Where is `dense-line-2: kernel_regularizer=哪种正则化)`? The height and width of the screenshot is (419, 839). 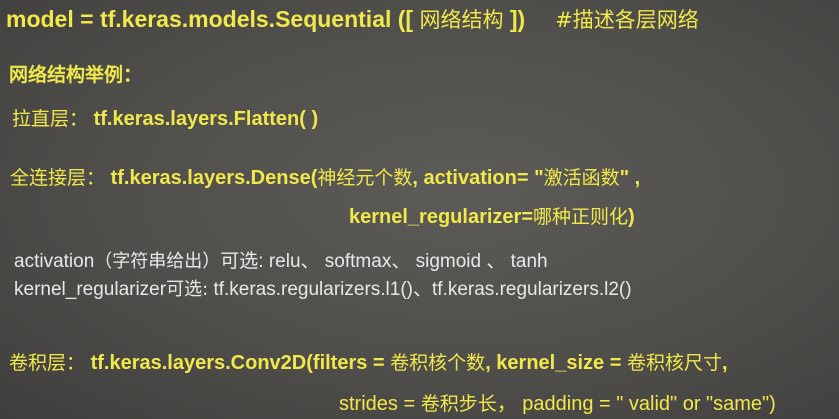 dense-line-2: kernel_regularizer=哪种正则化) is located at coordinates (492, 215).